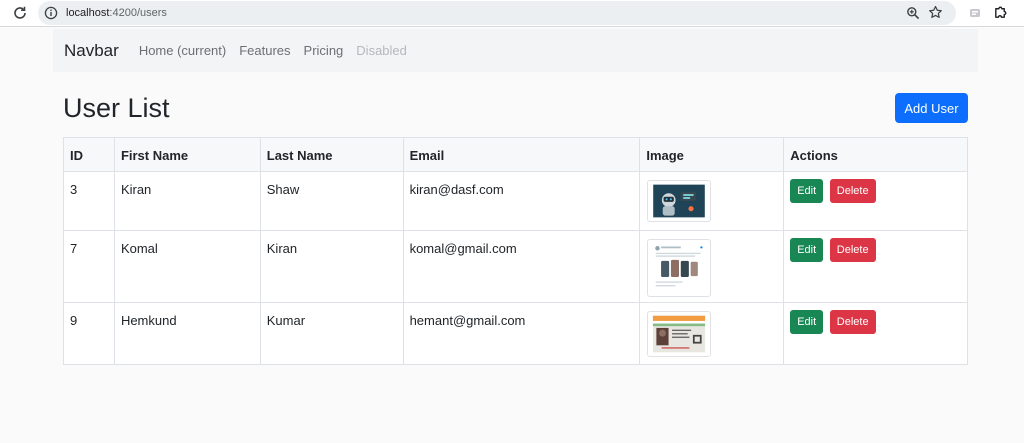 Image resolution: width=1024 pixels, height=443 pixels. Describe the element at coordinates (331, 333) in the screenshot. I see `cell-last-name: Kumar` at that location.